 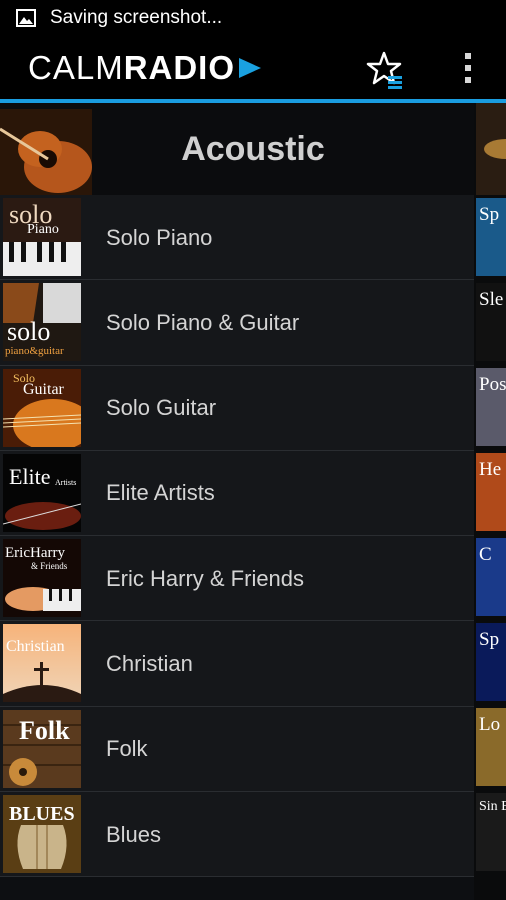 I want to click on peek-item: Sle, so click(x=491, y=322).